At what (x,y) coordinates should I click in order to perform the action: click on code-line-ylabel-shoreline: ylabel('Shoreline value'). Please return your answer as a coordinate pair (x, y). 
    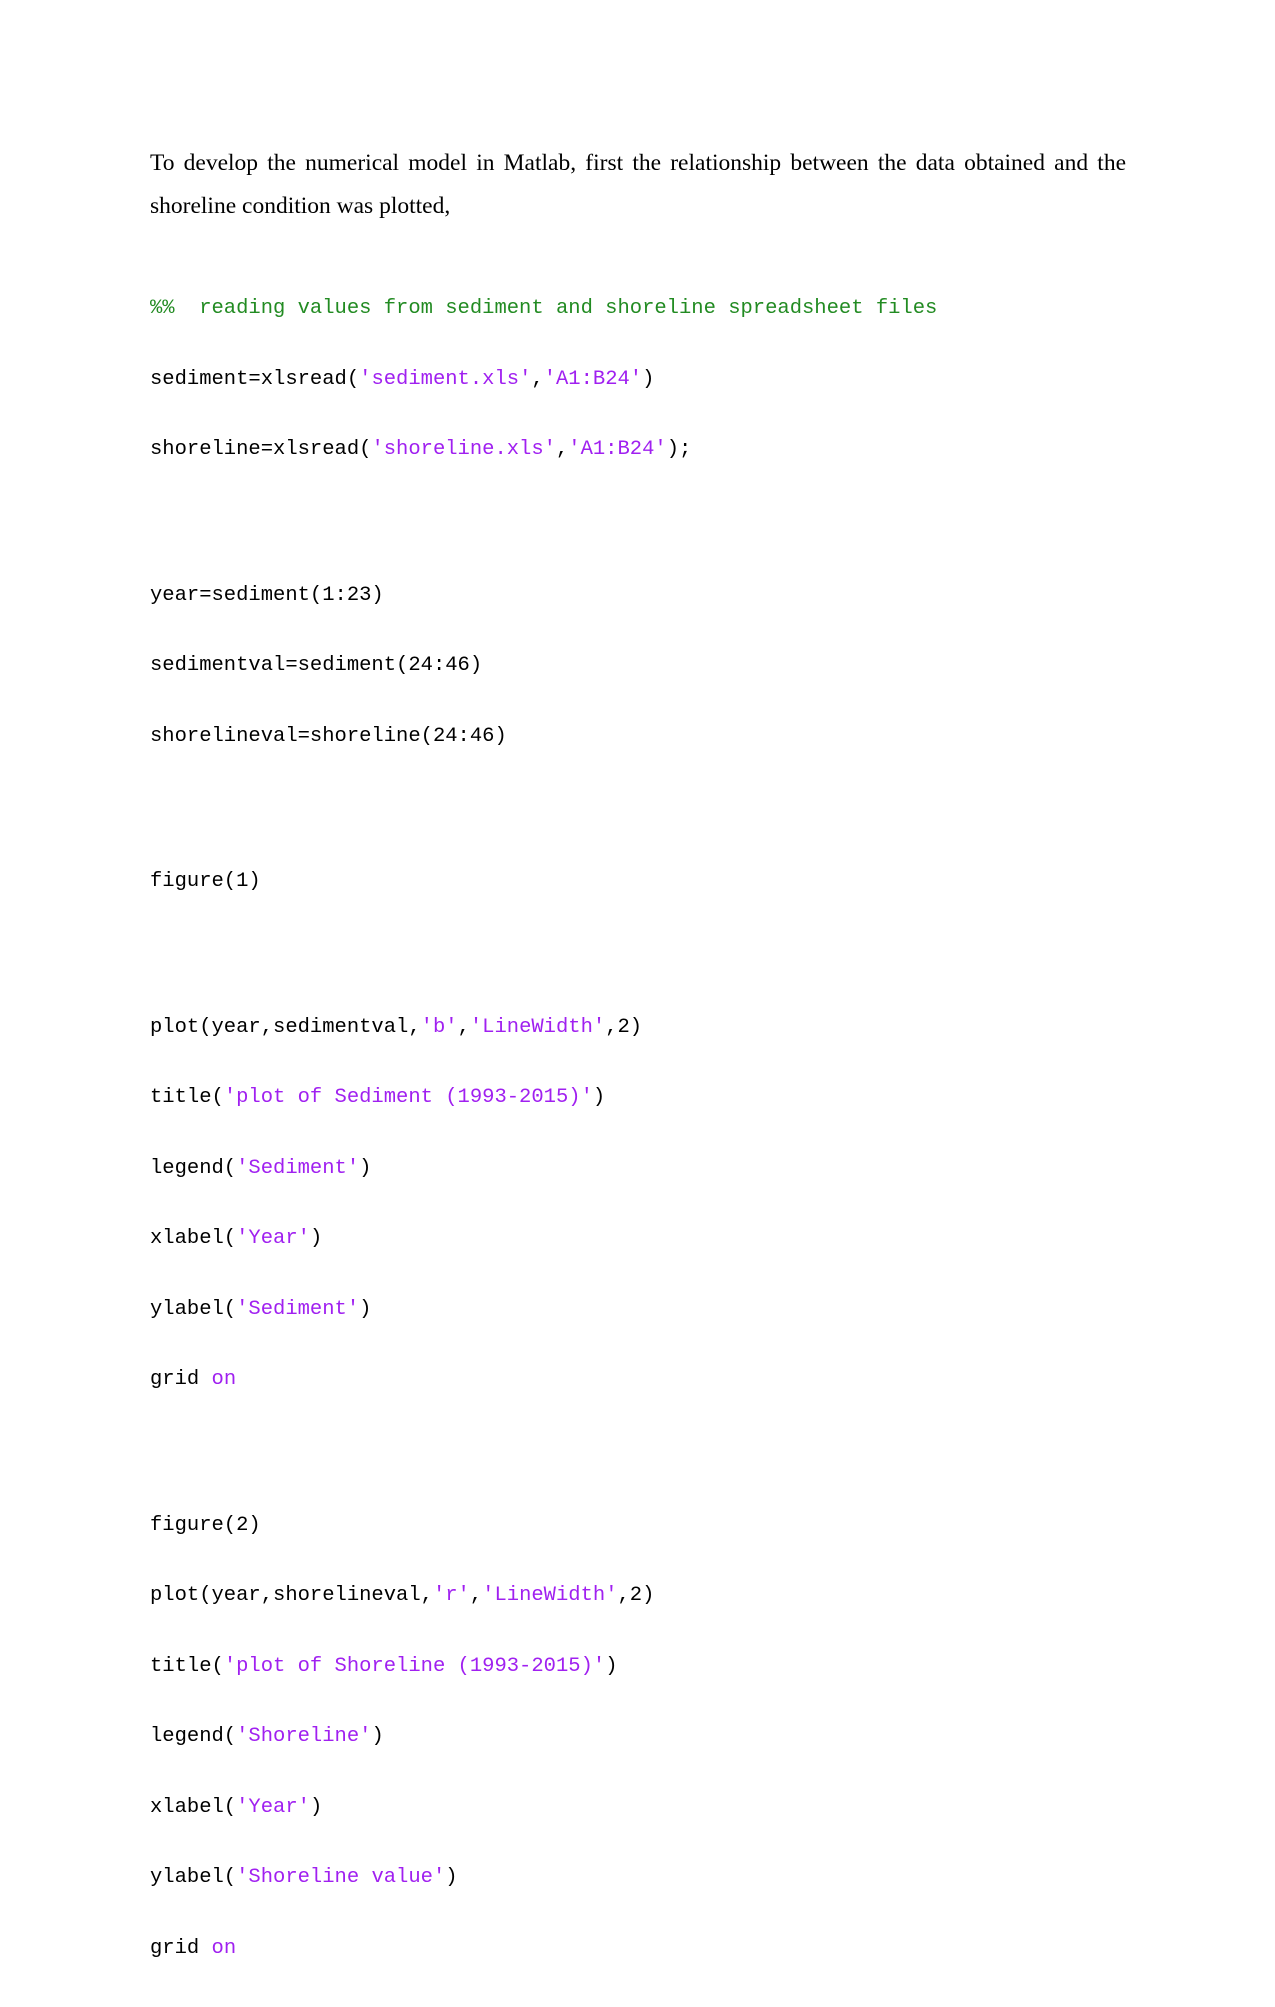
    Looking at the image, I should click on (543, 1878).